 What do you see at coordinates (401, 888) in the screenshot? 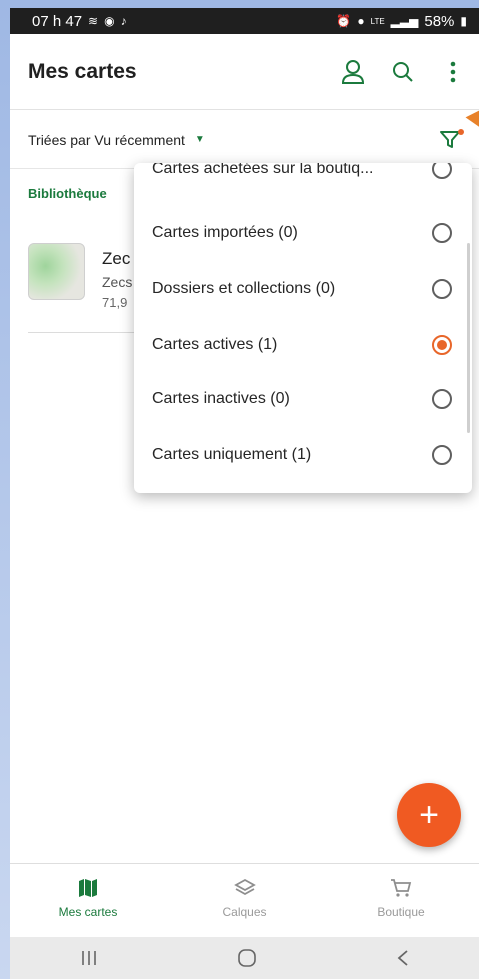
I see `cart-icon` at bounding box center [401, 888].